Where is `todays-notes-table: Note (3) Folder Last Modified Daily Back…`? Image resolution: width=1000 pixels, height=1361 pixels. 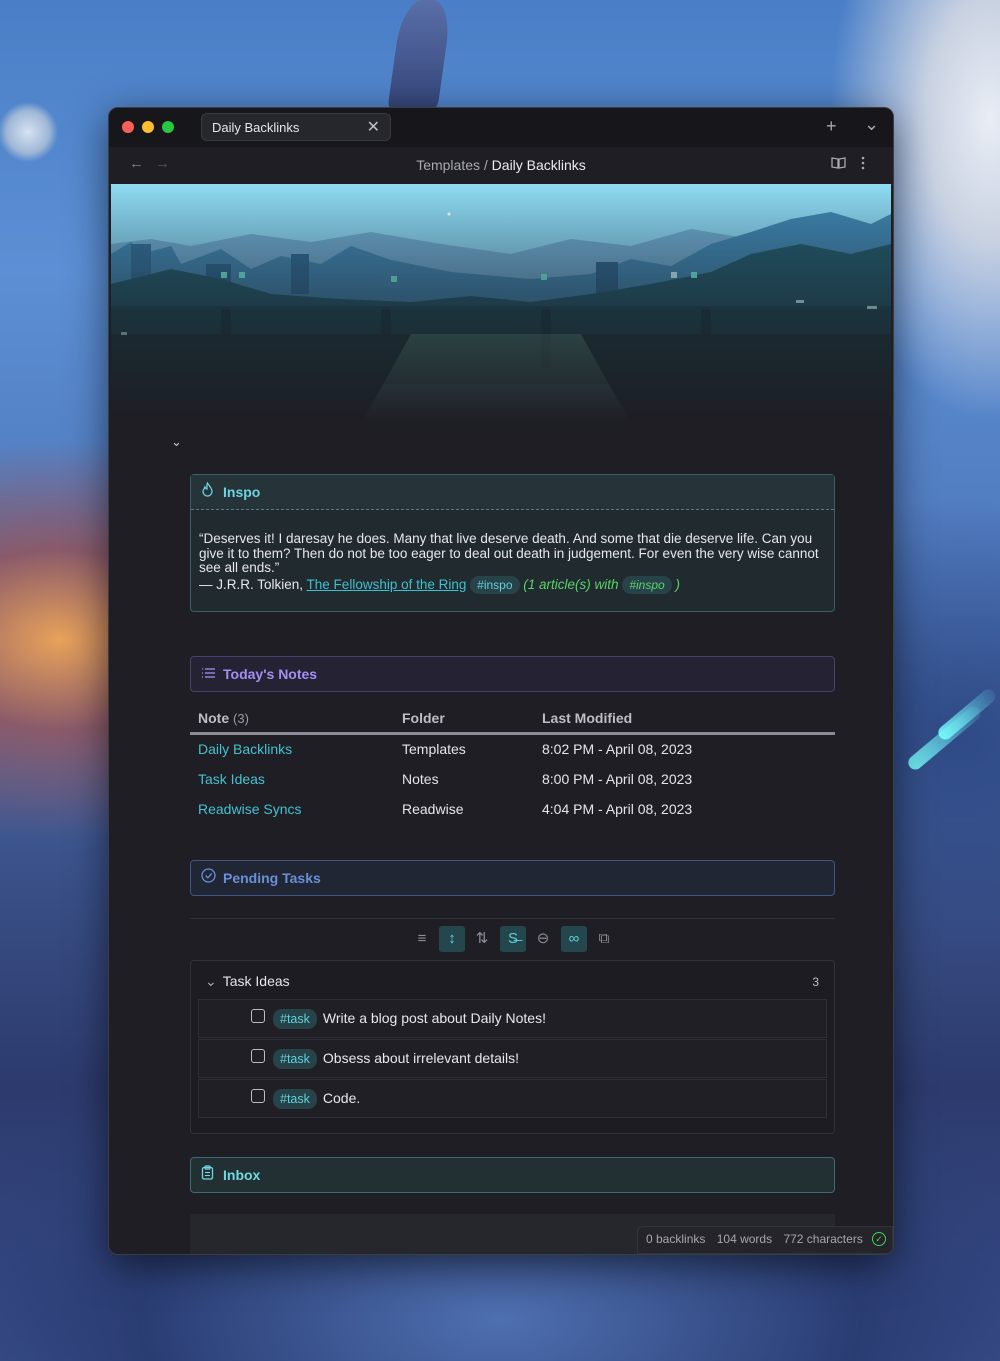
todays-notes-table: Note (3) Folder Last Modified Daily Back… is located at coordinates (512, 764).